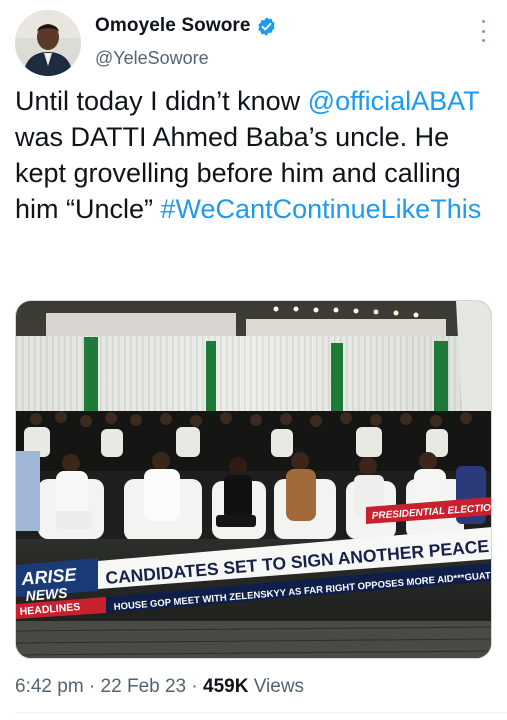 The width and height of the screenshot is (507, 720). What do you see at coordinates (152, 58) in the screenshot?
I see `author-handle: @YeleSowore` at bounding box center [152, 58].